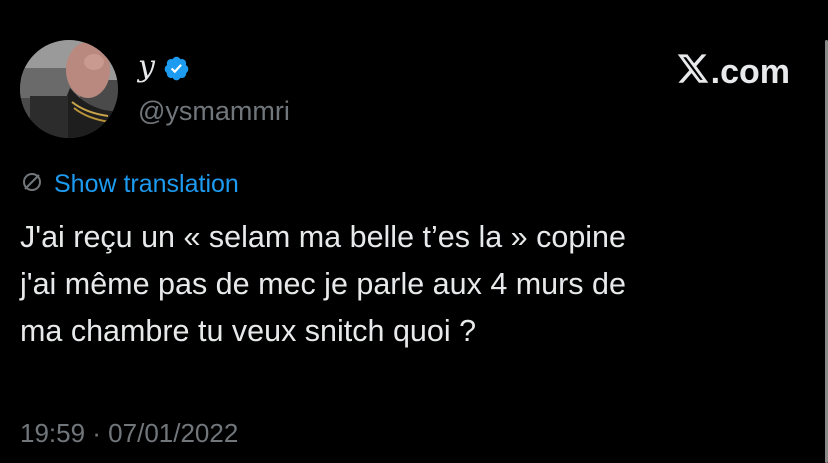 The height and width of the screenshot is (463, 828). What do you see at coordinates (693, 72) in the screenshot?
I see `x-logo-icon` at bounding box center [693, 72].